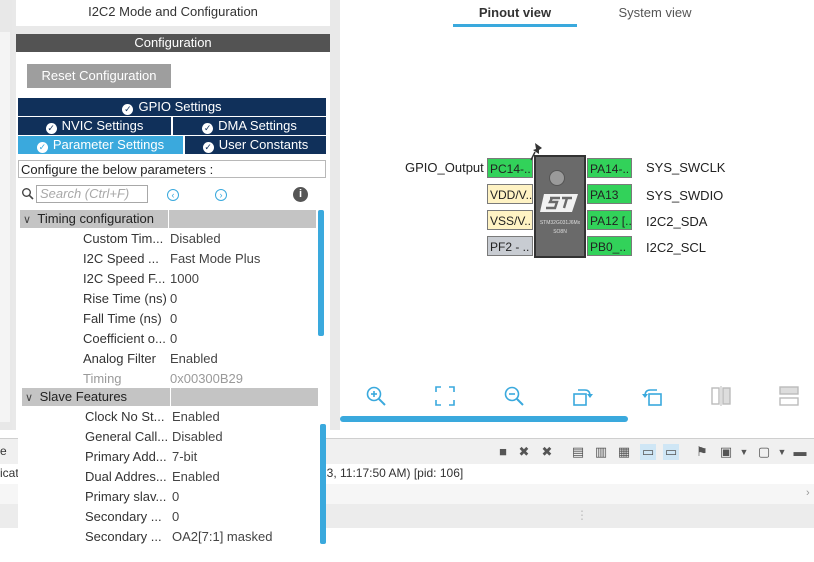 The image size is (814, 562). What do you see at coordinates (609, 246) in the screenshot?
I see `pin-right-4: PB0_..` at bounding box center [609, 246].